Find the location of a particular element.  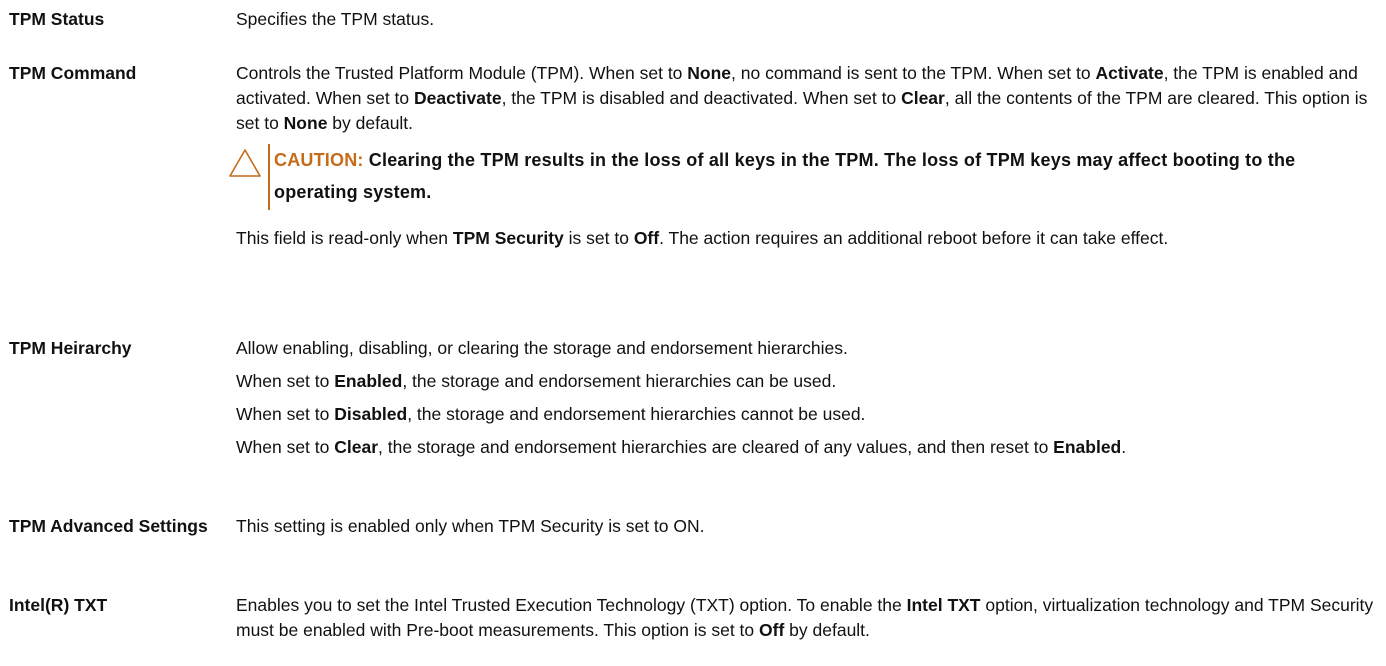

term-label: TPM Heirarchy is located at coordinates (70, 348).